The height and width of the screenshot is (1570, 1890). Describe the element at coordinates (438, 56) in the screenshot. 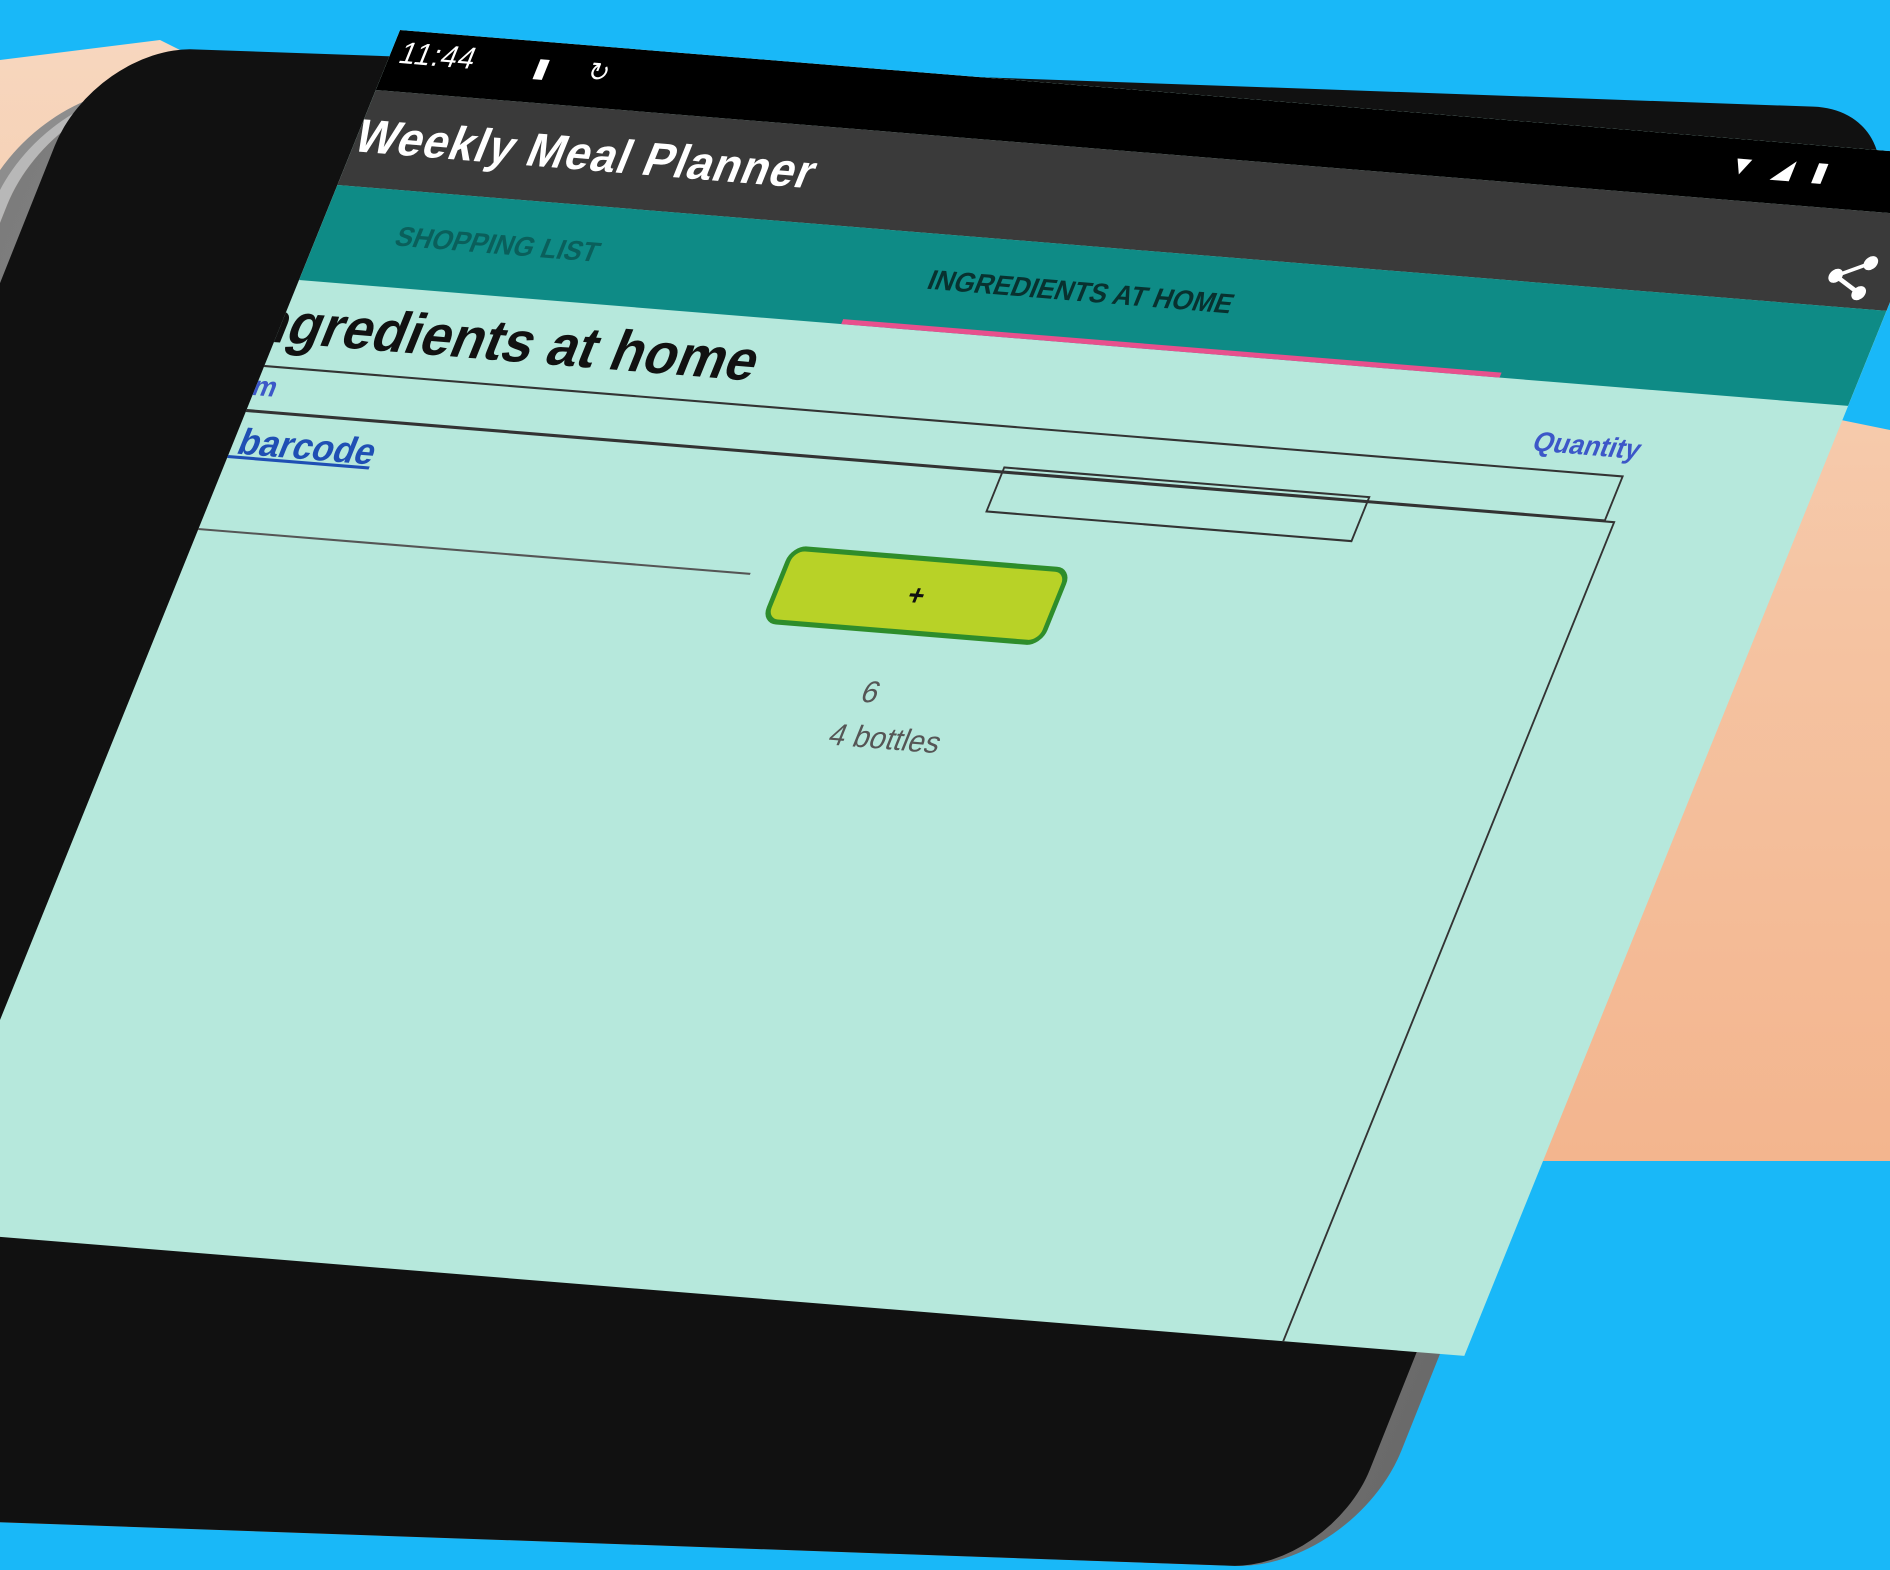

I see `status-time: 11:44` at that location.